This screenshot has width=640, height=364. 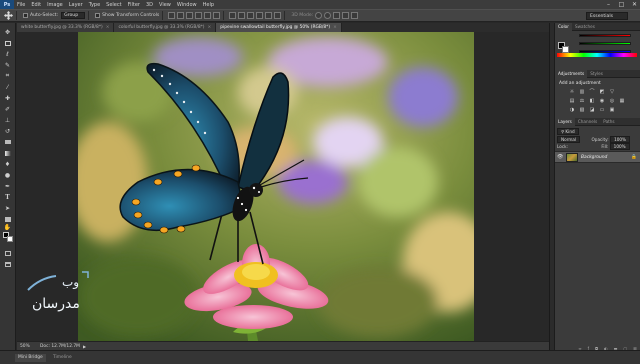 What do you see at coordinates (7, 186) in the screenshot?
I see `pen-tool: ✒` at bounding box center [7, 186].